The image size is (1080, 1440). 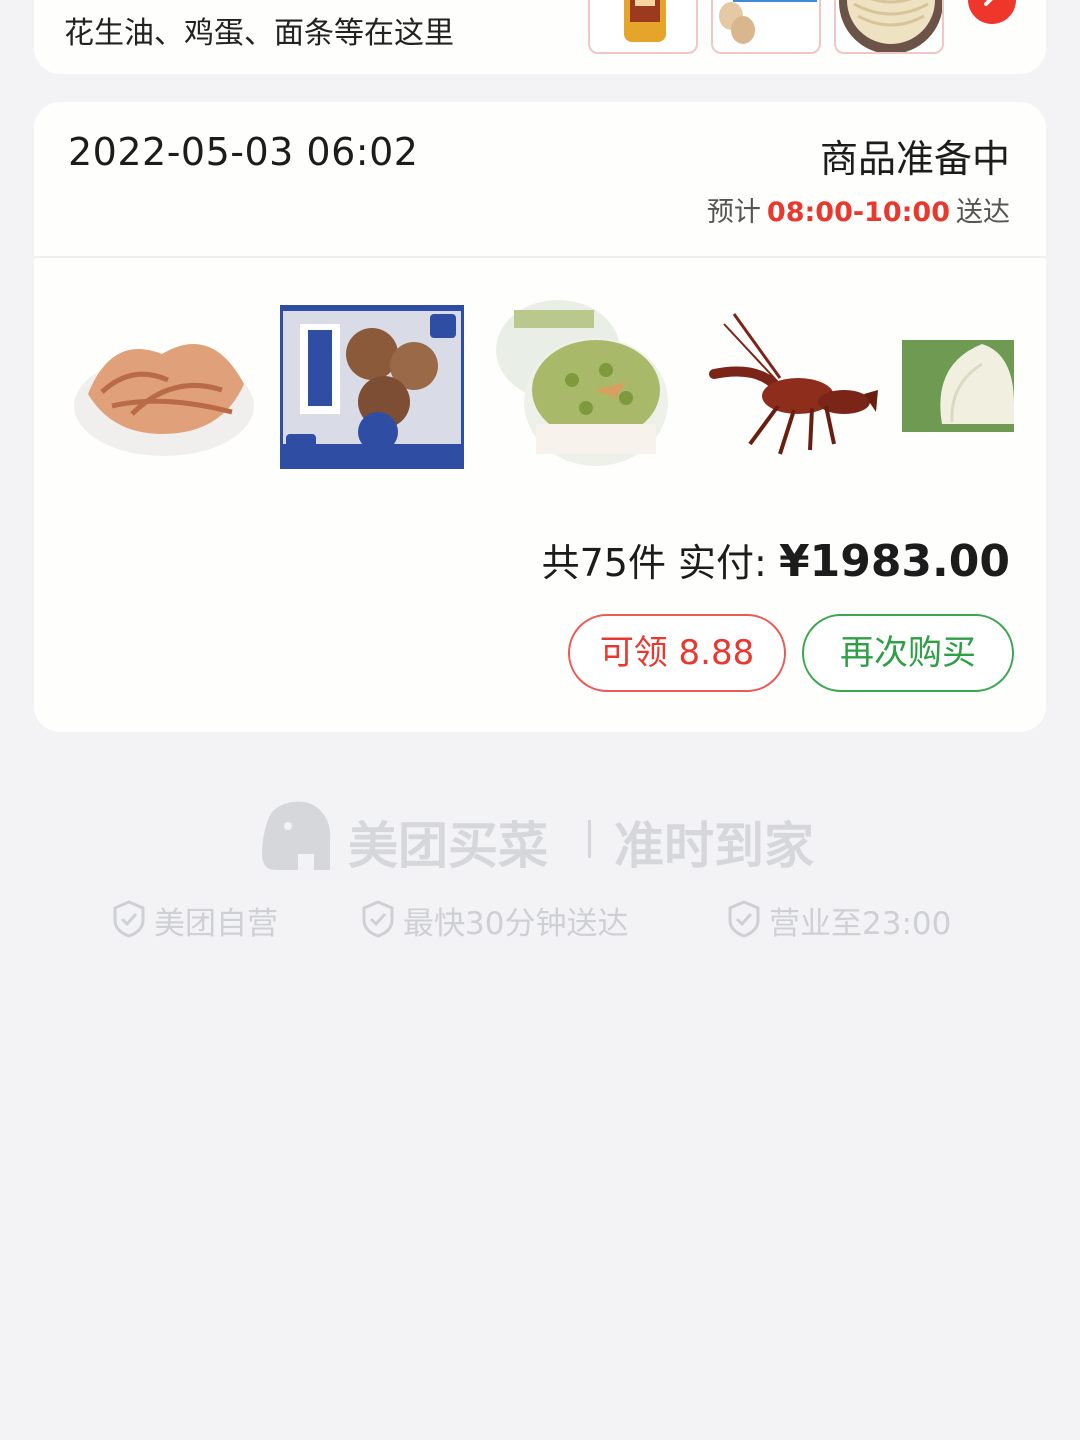 I want to click on product-thumb-bamboo-shoot, so click(x=958, y=384).